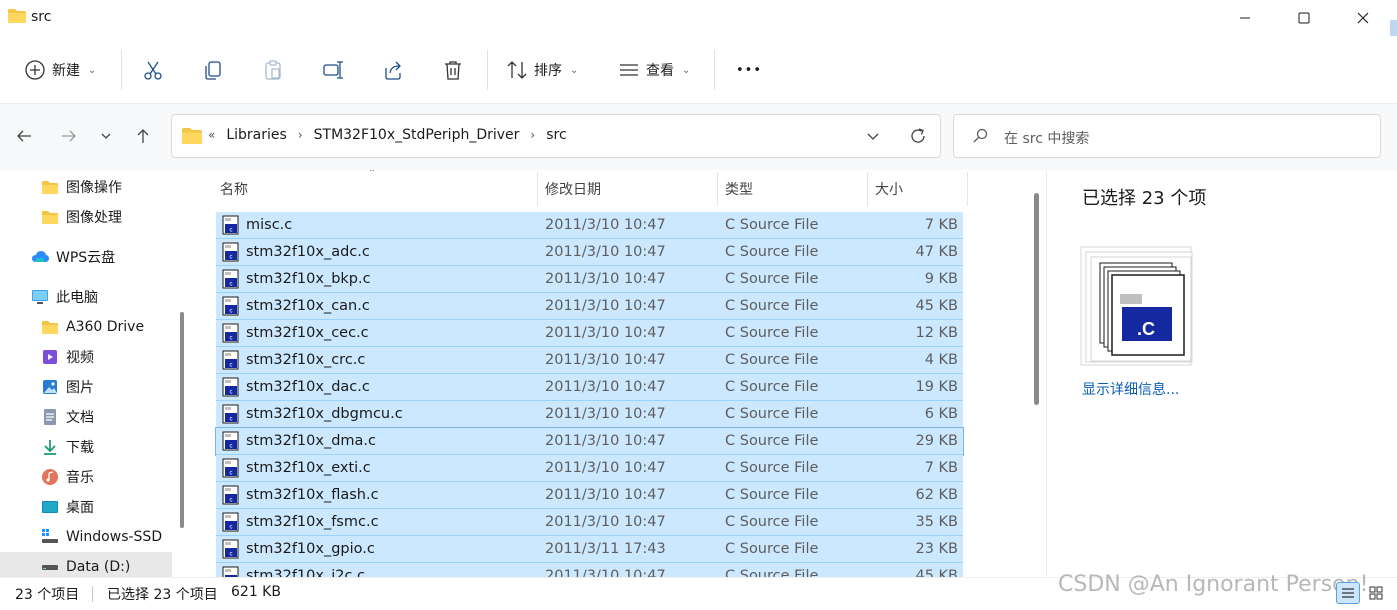 The width and height of the screenshot is (1397, 610). Describe the element at coordinates (749, 70) in the screenshot. I see `more-button: •••` at that location.